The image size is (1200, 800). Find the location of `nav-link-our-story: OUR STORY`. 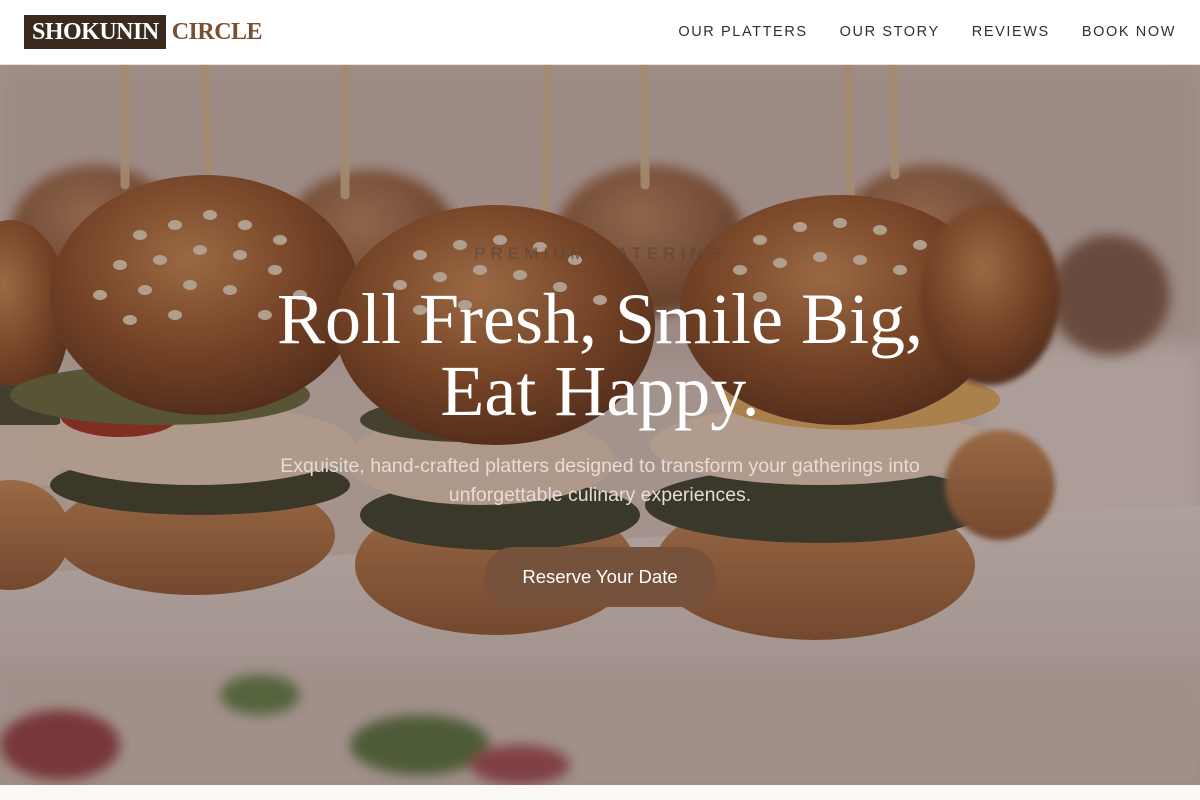

nav-link-our-story: OUR STORY is located at coordinates (890, 32).